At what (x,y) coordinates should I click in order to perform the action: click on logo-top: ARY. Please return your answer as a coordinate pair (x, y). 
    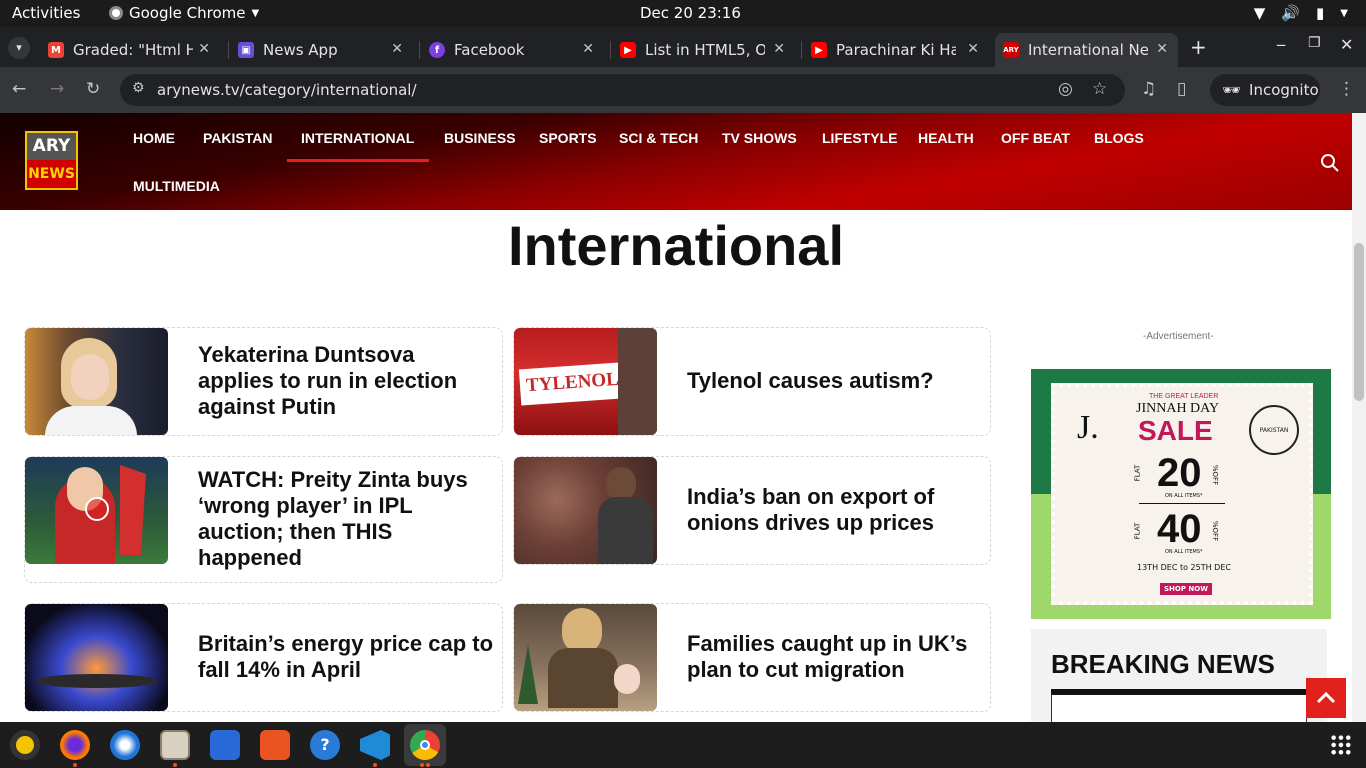
    Looking at the image, I should click on (51, 146).